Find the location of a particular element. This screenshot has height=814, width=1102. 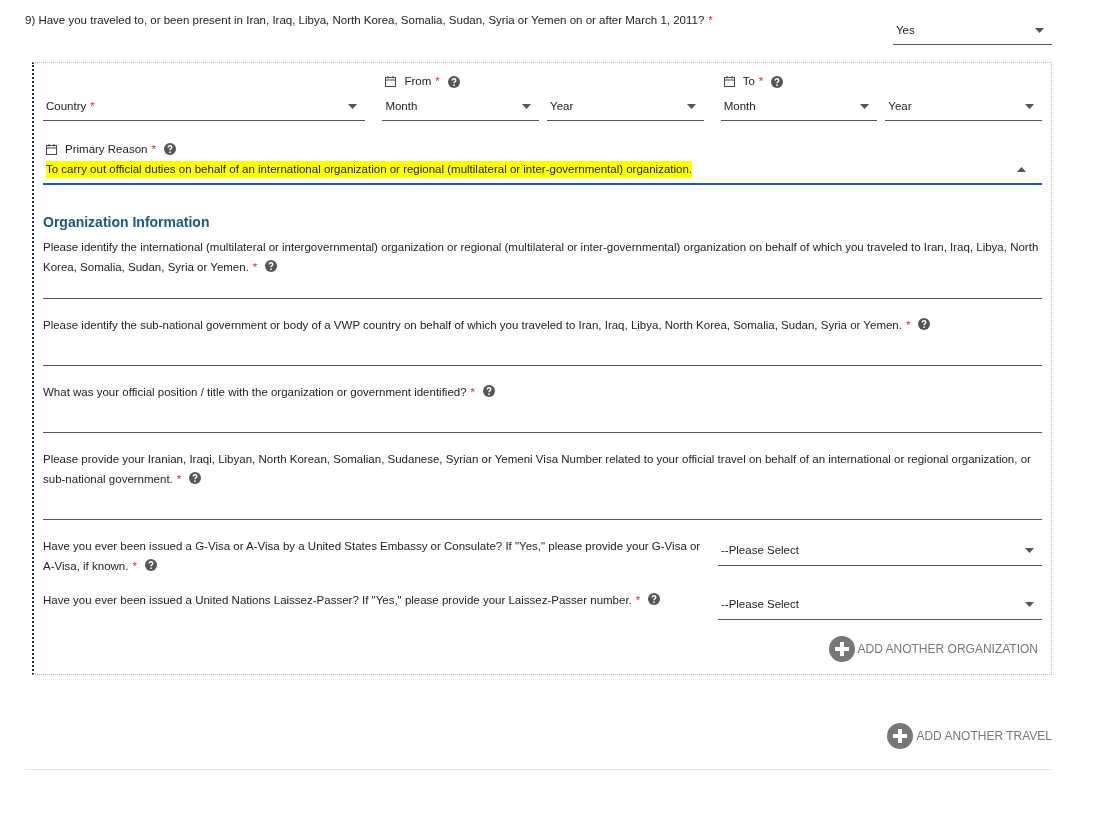

add-organization-button: ADD ANOTHER ORGANIZATION is located at coordinates (933, 648).